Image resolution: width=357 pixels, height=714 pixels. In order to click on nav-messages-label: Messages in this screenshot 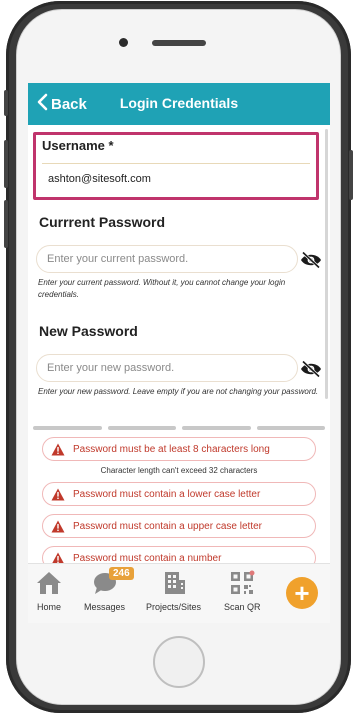, I will do `click(105, 607)`.